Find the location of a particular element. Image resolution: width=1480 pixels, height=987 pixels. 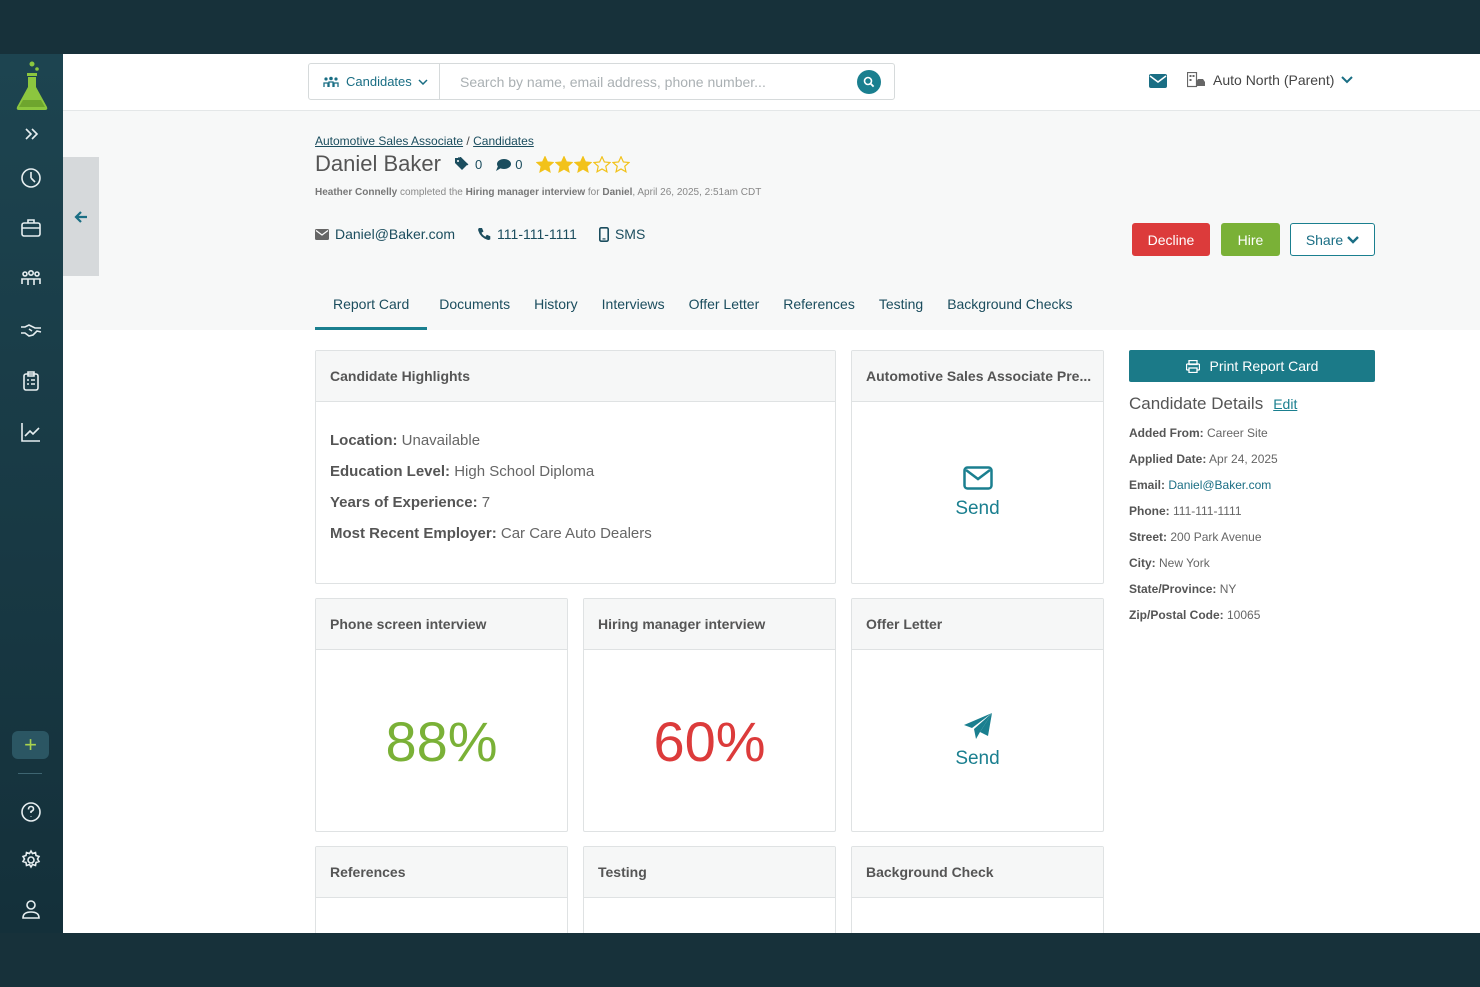

phone-screen-score: 88% is located at coordinates (441, 741).